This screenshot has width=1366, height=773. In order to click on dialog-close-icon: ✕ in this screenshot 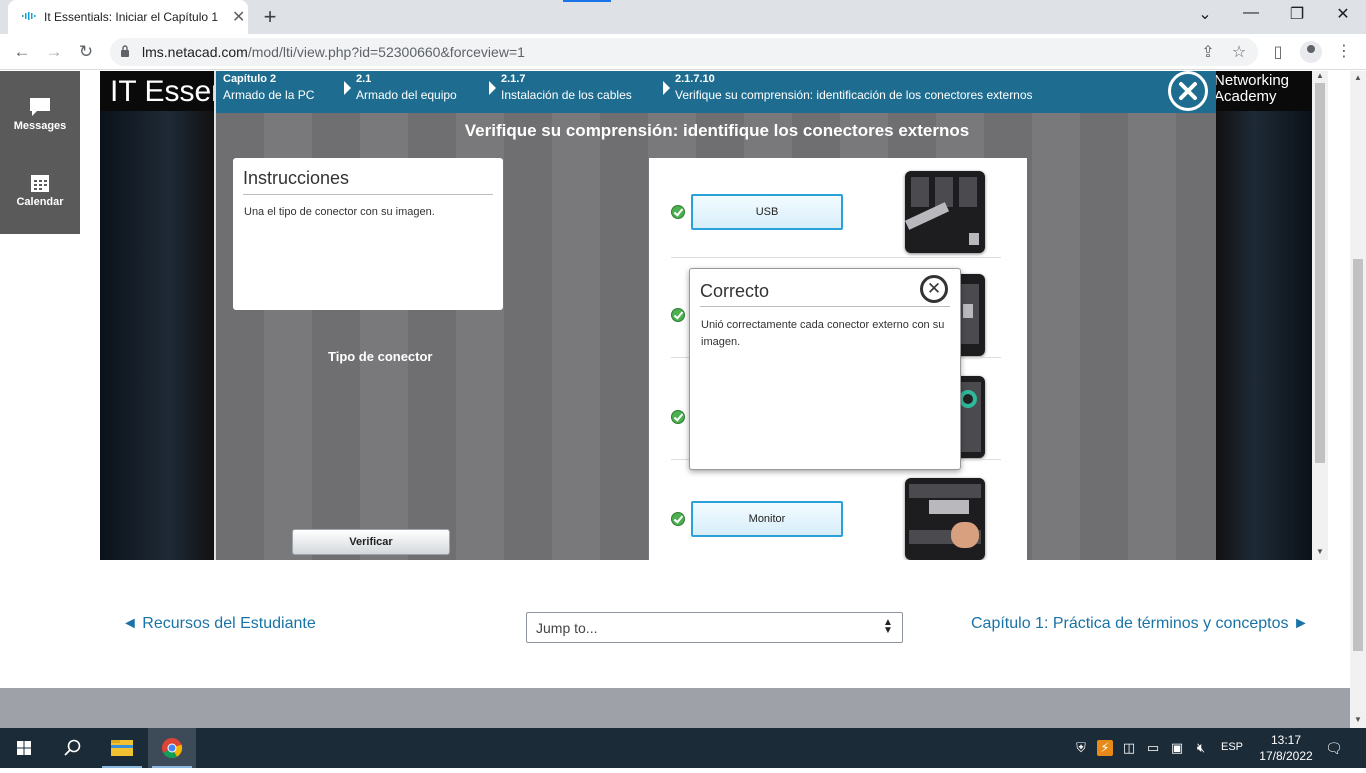, I will do `click(934, 289)`.